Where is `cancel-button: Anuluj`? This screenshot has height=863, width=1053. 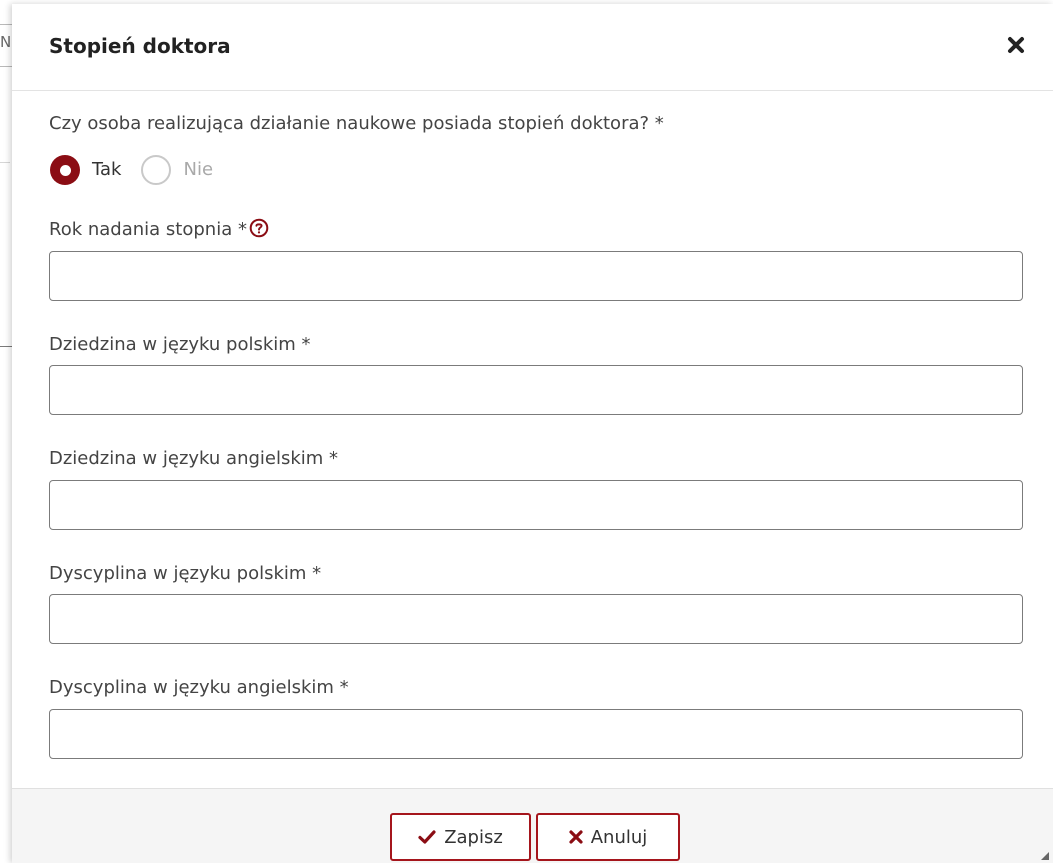
cancel-button: Anuluj is located at coordinates (608, 837).